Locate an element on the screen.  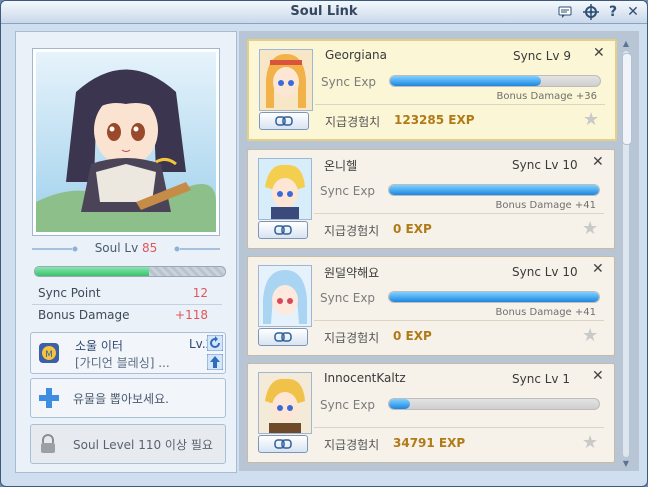
sync-level: Sync Lv 1 is located at coordinates (541, 379).